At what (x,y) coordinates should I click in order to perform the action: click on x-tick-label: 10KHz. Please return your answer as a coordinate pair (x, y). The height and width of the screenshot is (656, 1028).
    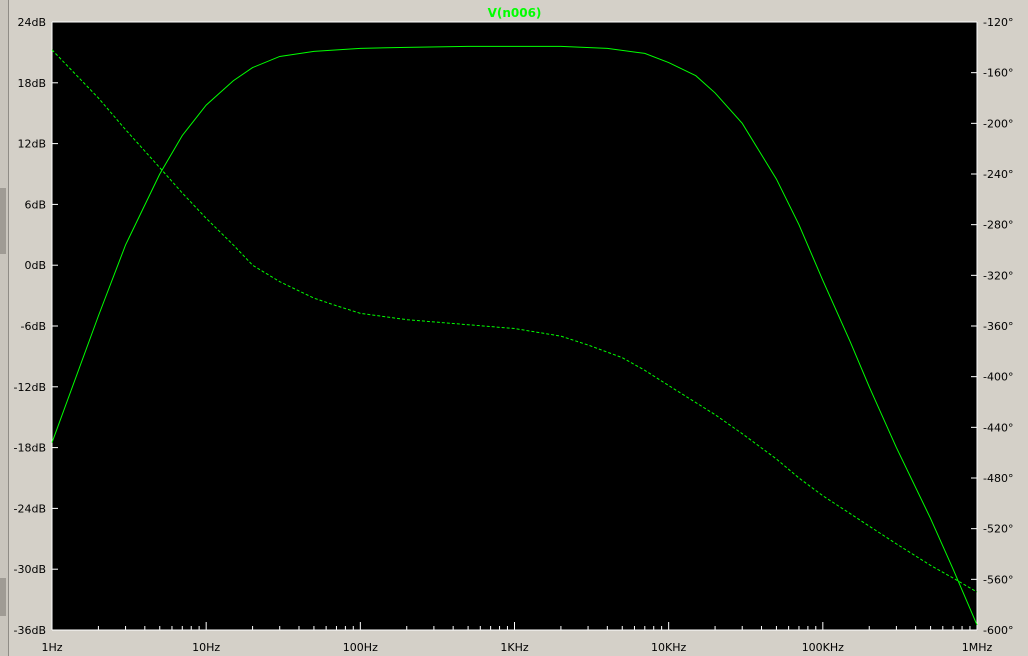
    Looking at the image, I should click on (668, 647).